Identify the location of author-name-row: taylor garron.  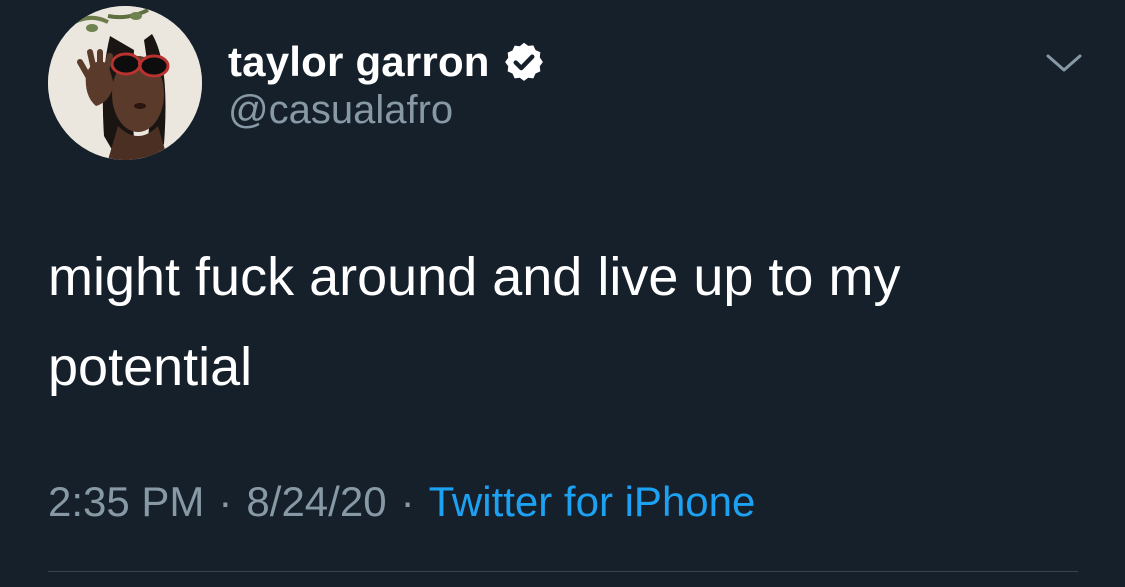
(387, 62).